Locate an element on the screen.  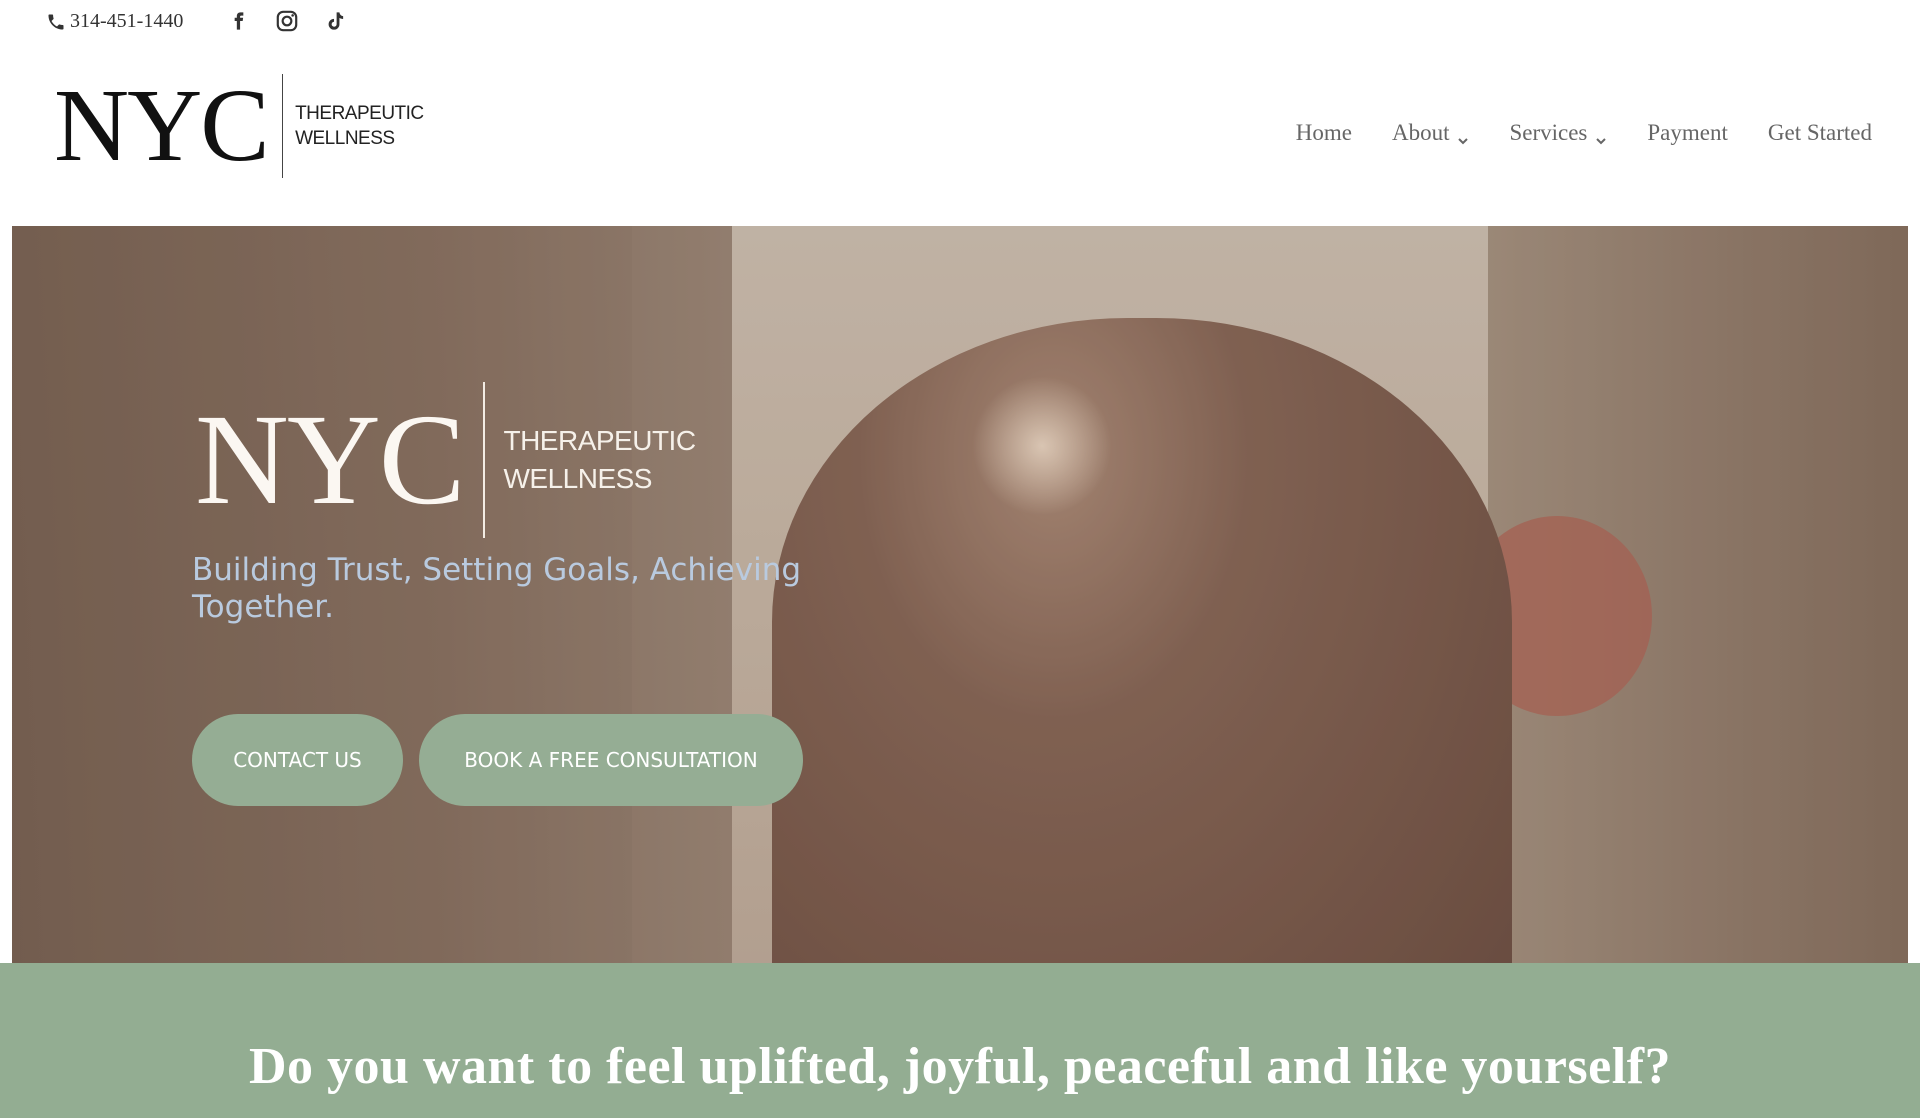
hero-logo-subtitle-line1: THERAPEUTIC is located at coordinates (599, 440).